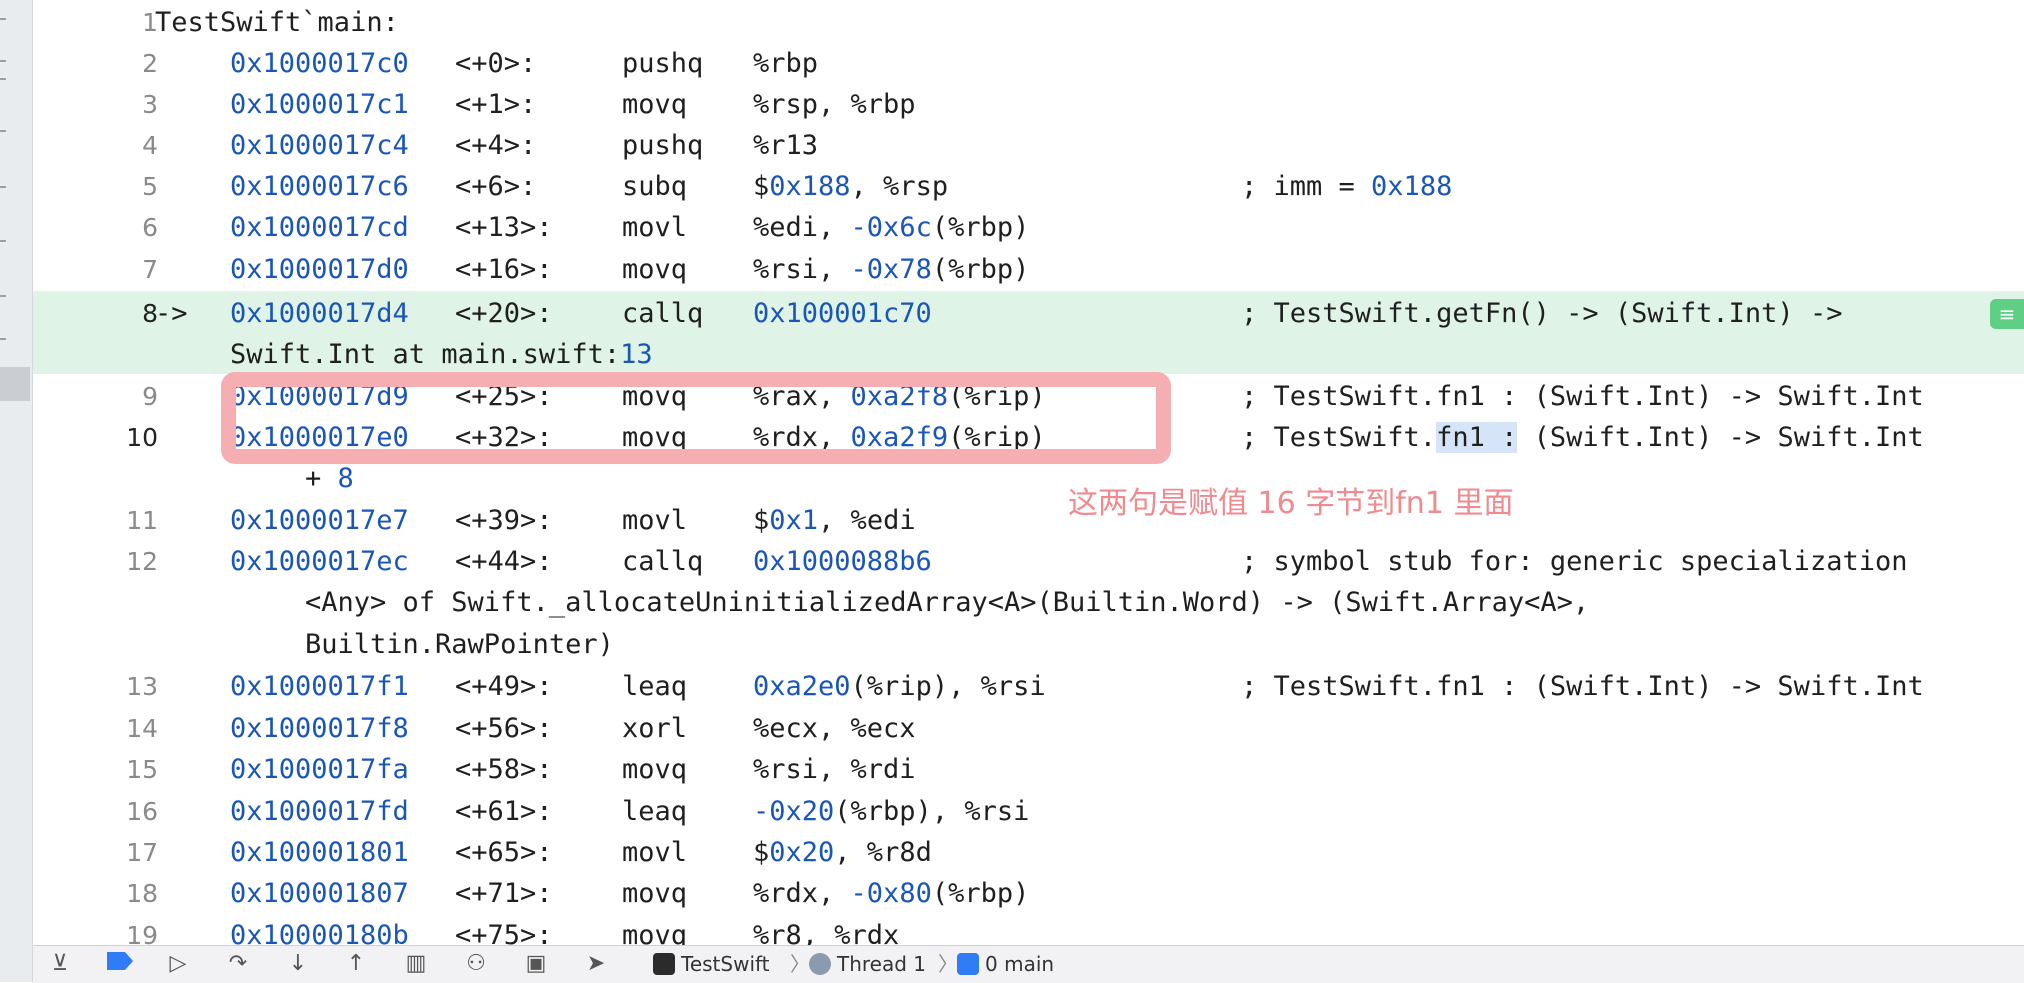 The width and height of the screenshot is (2024, 983). Describe the element at coordinates (1028, 520) in the screenshot. I see `code-line-11: 11 0x1000017e7 <+39>: movl $0x1, %edi` at that location.